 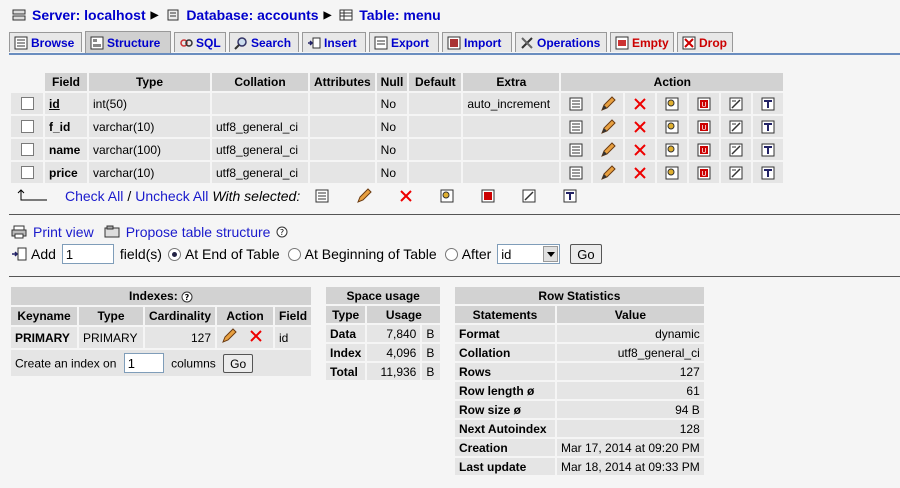 I want to click on table-row: Format dynamic, so click(x=579, y=333).